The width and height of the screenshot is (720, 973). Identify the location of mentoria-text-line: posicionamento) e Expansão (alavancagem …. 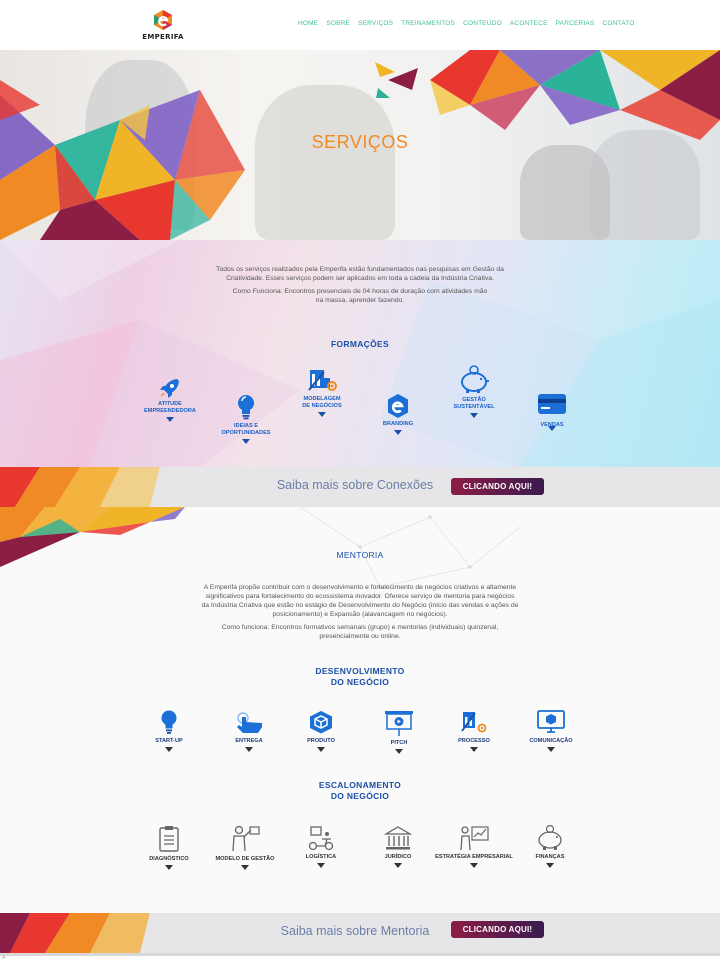
(360, 614).